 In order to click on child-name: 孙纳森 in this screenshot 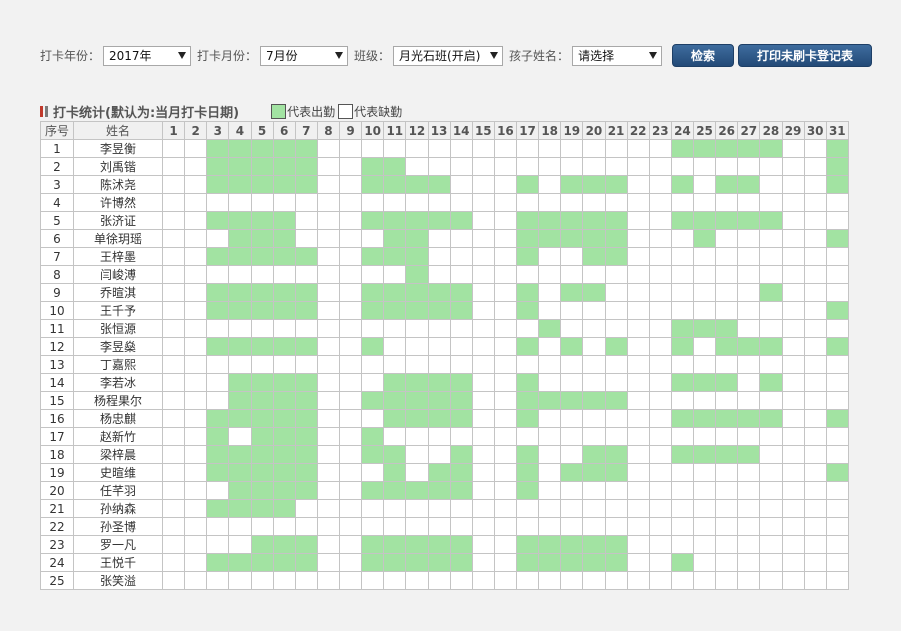, I will do `click(118, 508)`.